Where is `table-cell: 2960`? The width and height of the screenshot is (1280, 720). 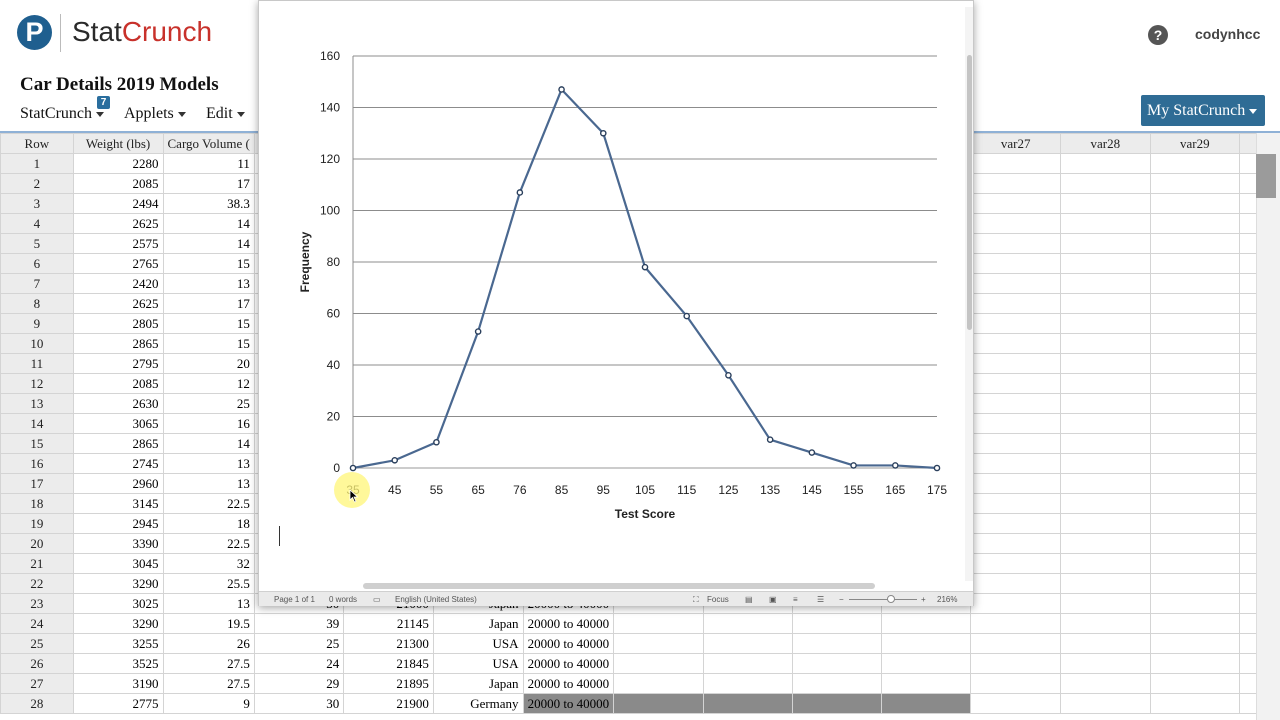 table-cell: 2960 is located at coordinates (118, 483).